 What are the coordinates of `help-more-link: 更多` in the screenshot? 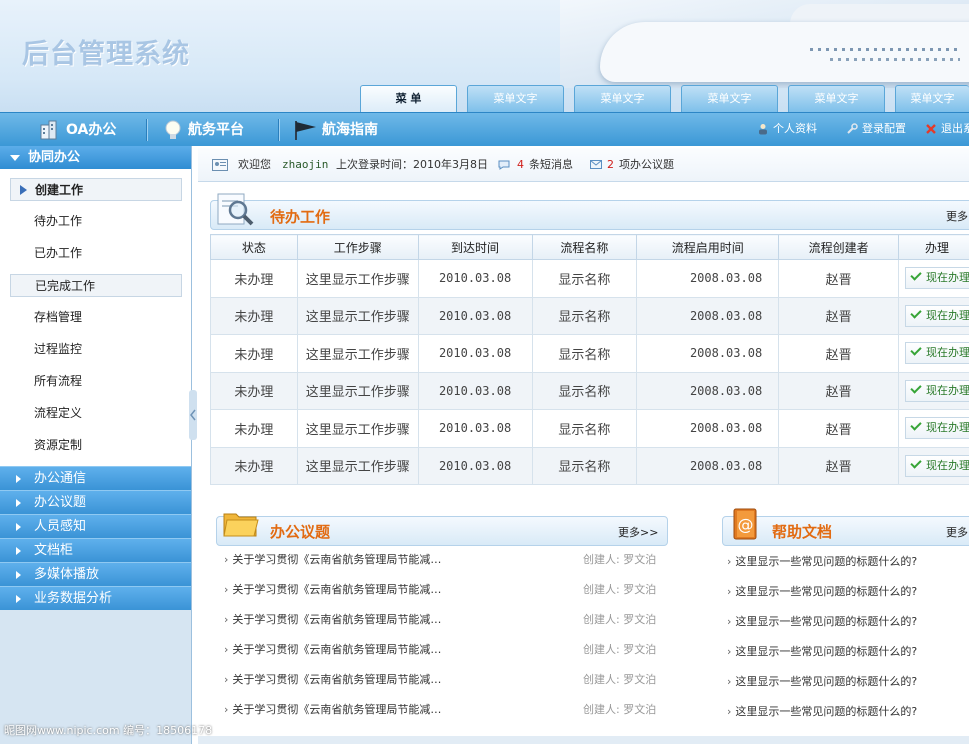 It's located at (957, 532).